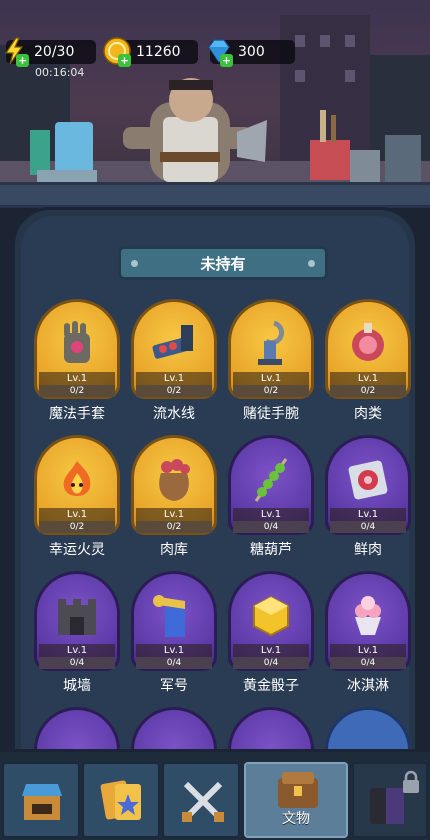 The image size is (430, 840). What do you see at coordinates (271, 414) in the screenshot?
I see `card-name: 赌徒手腕` at bounding box center [271, 414].